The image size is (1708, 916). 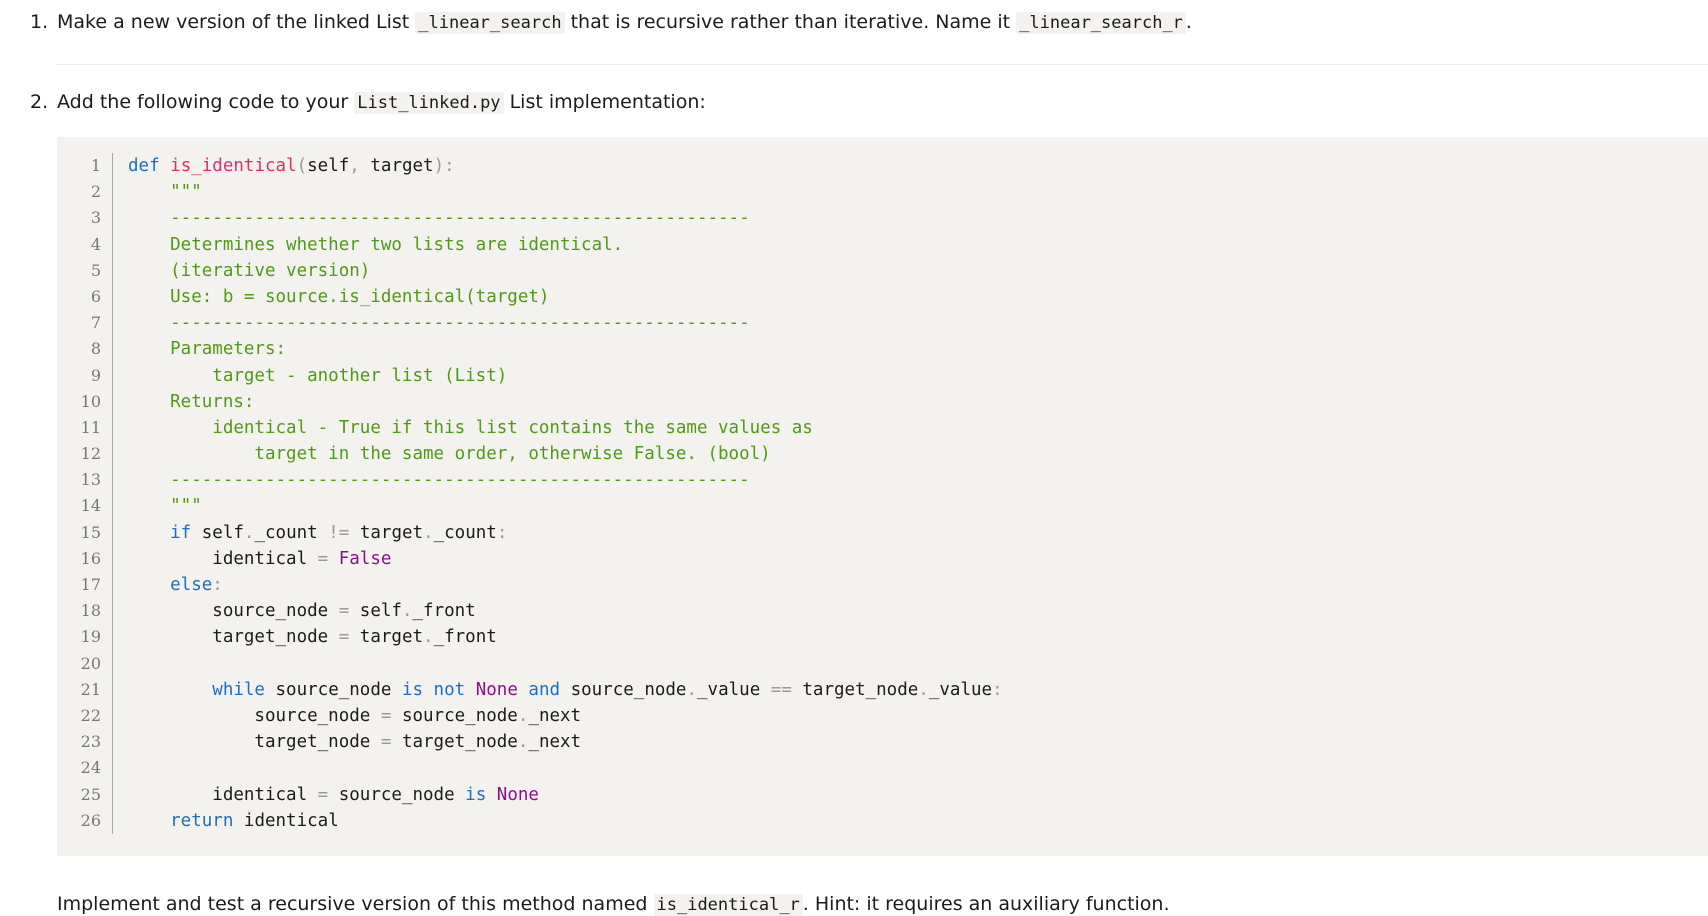 What do you see at coordinates (207, 349) in the screenshot?
I see `code-token: Parameters:` at bounding box center [207, 349].